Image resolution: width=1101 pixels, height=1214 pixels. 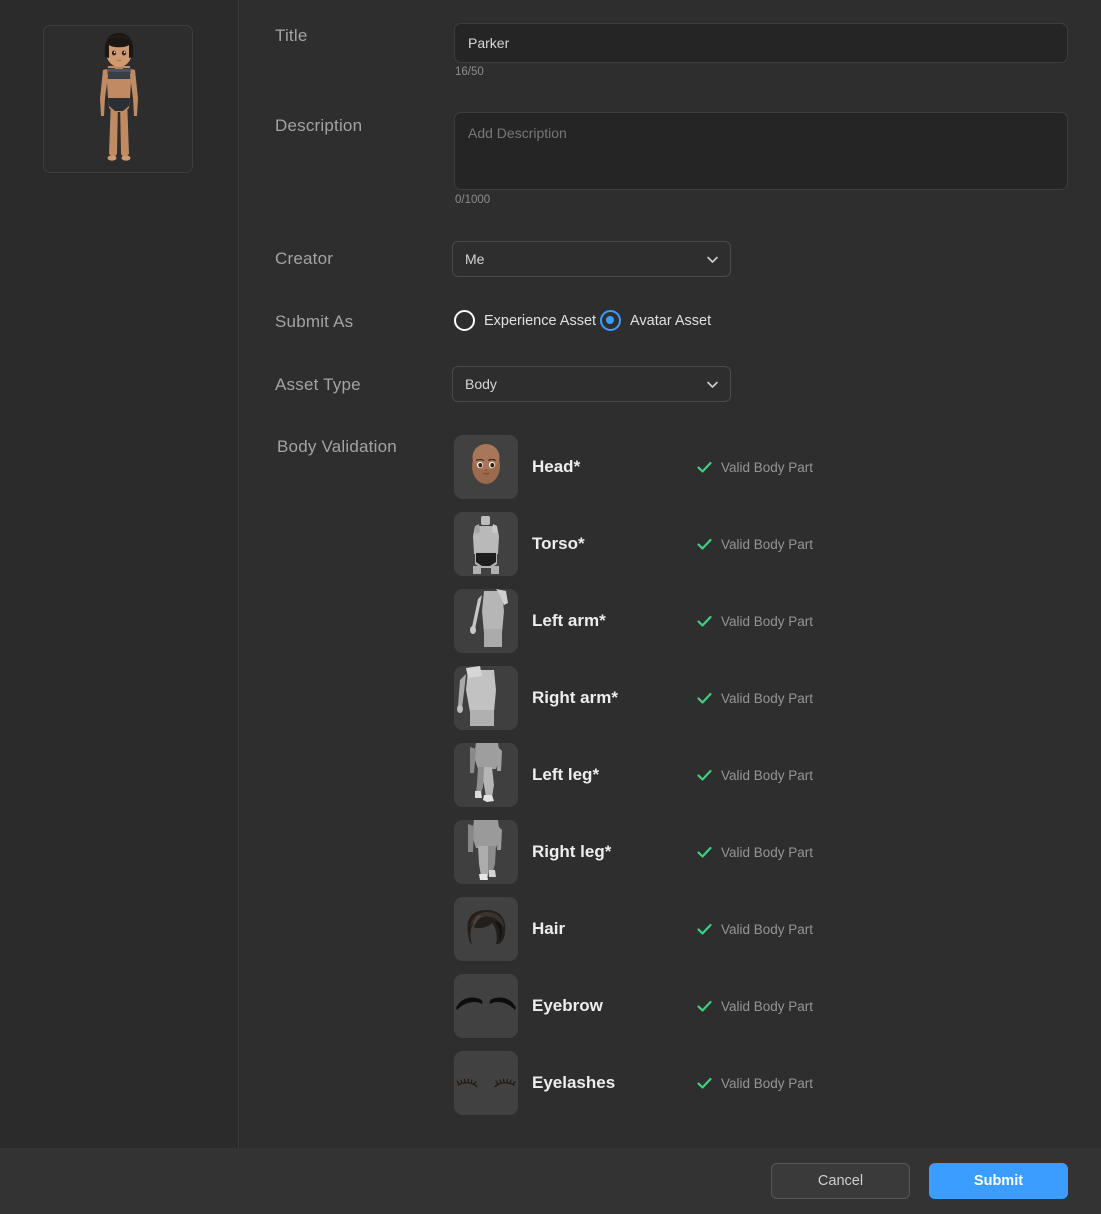 I want to click on radio-experience-asset-label: Experience Asset, so click(x=540, y=320).